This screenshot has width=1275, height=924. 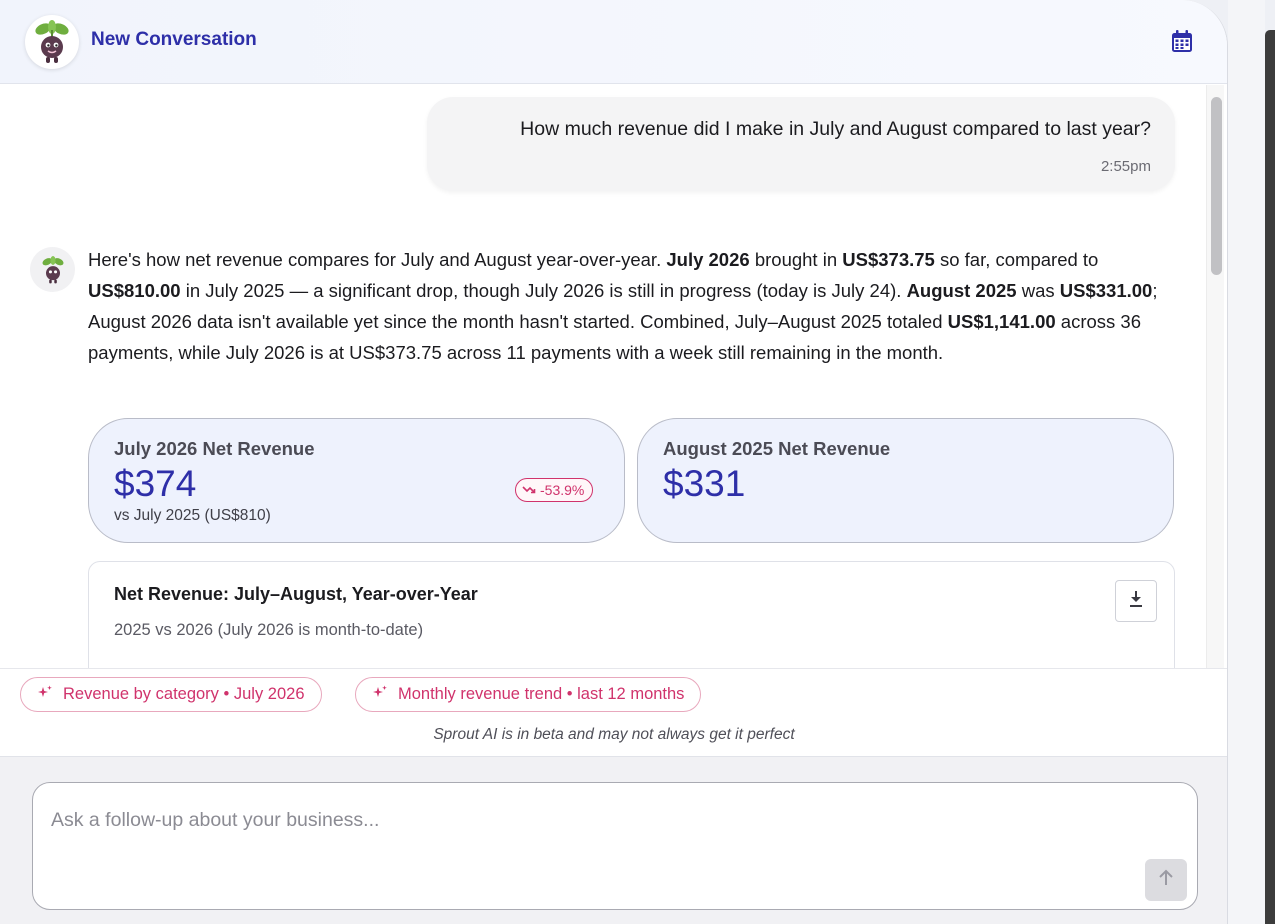 What do you see at coordinates (704, 483) in the screenshot?
I see `metric-value: $331` at bounding box center [704, 483].